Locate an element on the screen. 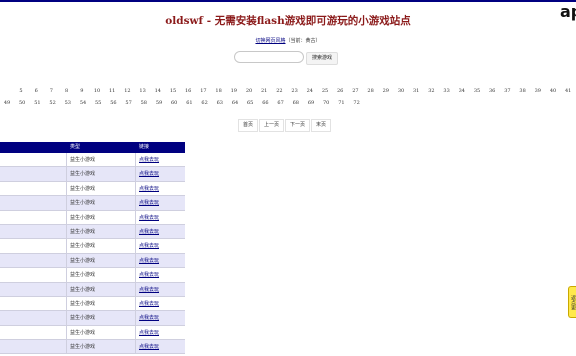 Image resolution: width=576 pixels, height=356 pixels. page-number-link: 35 is located at coordinates (477, 91).